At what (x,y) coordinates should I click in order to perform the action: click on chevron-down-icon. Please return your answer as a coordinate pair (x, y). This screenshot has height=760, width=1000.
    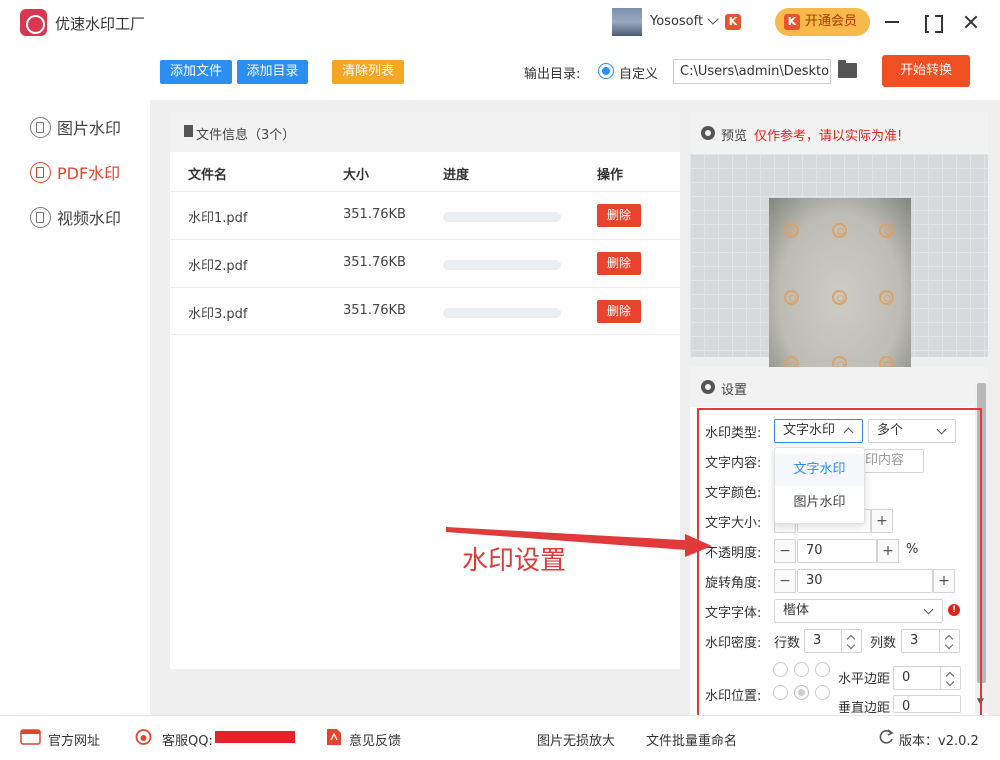
    Looking at the image, I should click on (713, 19).